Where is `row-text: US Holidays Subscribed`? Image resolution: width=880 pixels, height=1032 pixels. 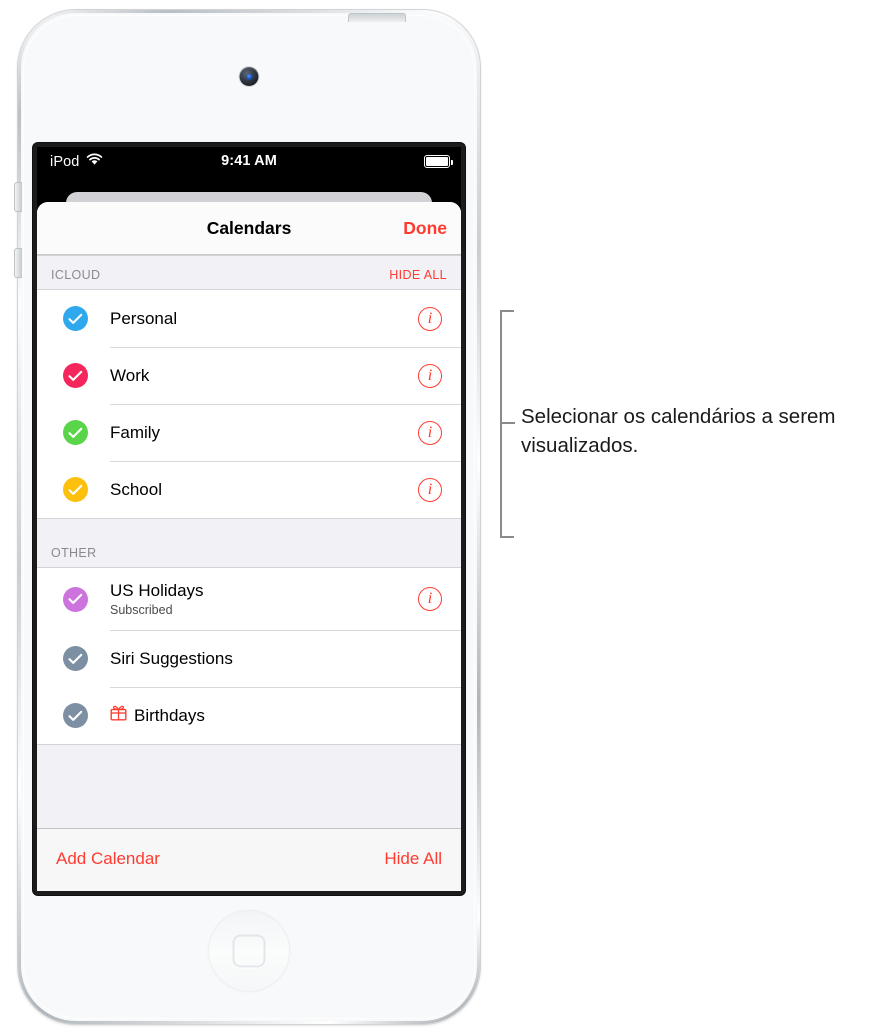
row-text: US Holidays Subscribed is located at coordinates (157, 599).